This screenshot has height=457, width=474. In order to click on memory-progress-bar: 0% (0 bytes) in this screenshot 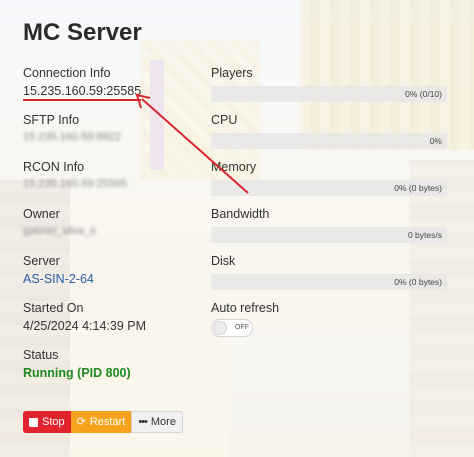, I will do `click(329, 188)`.